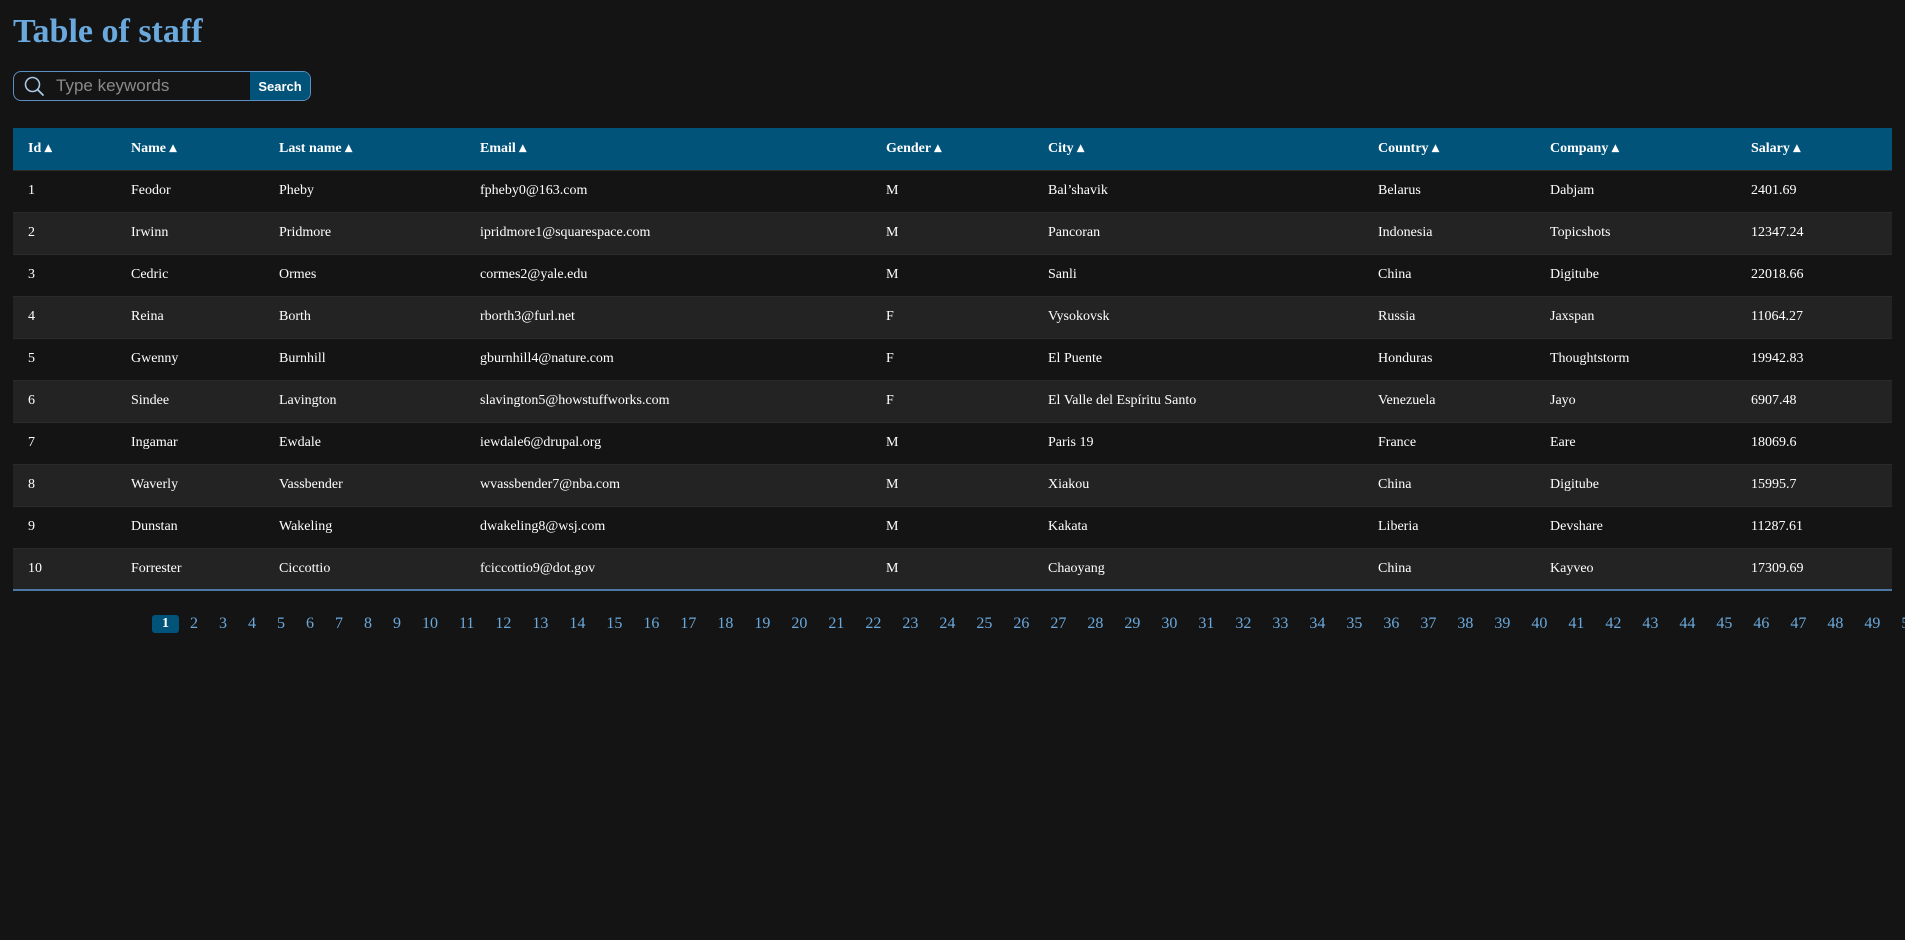 This screenshot has height=940, width=1905. What do you see at coordinates (651, 624) in the screenshot?
I see `page-link-16: 16` at bounding box center [651, 624].